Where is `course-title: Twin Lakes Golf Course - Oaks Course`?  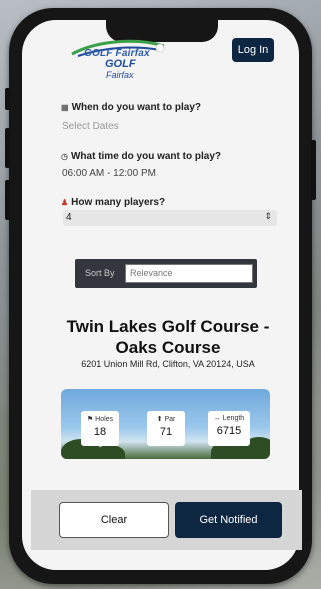
course-title: Twin Lakes Golf Course - Oaks Course is located at coordinates (168, 337).